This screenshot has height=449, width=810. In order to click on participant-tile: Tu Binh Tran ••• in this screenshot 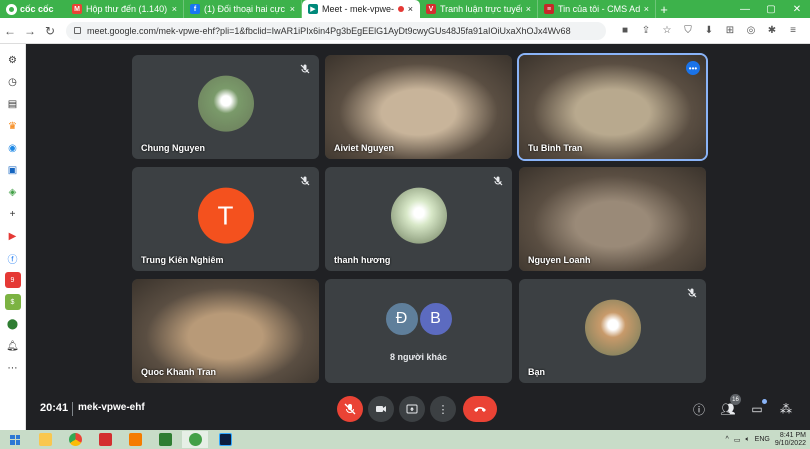, I will do `click(612, 107)`.